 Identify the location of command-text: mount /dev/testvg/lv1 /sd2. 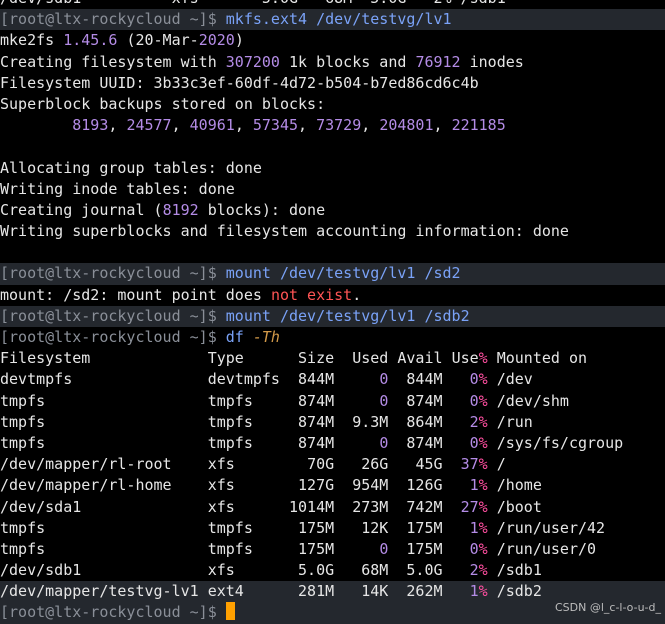
(343, 273).